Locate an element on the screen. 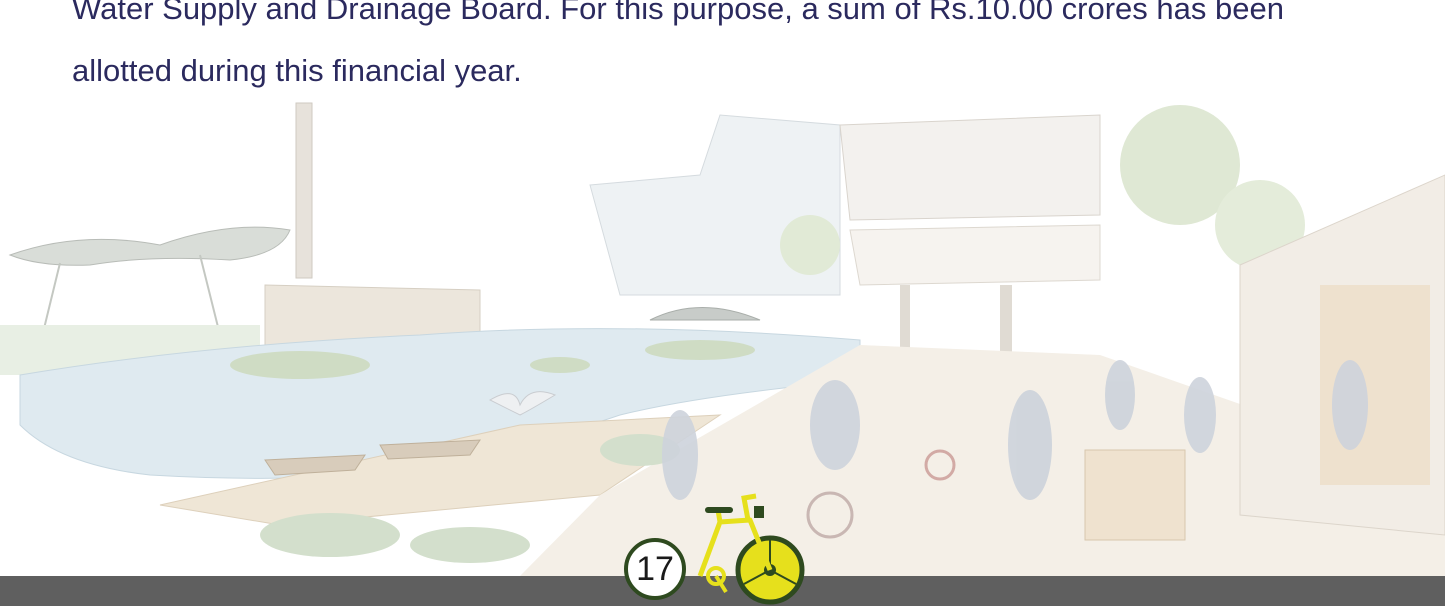 The width and height of the screenshot is (1445, 606). page-number: 17 is located at coordinates (655, 568).